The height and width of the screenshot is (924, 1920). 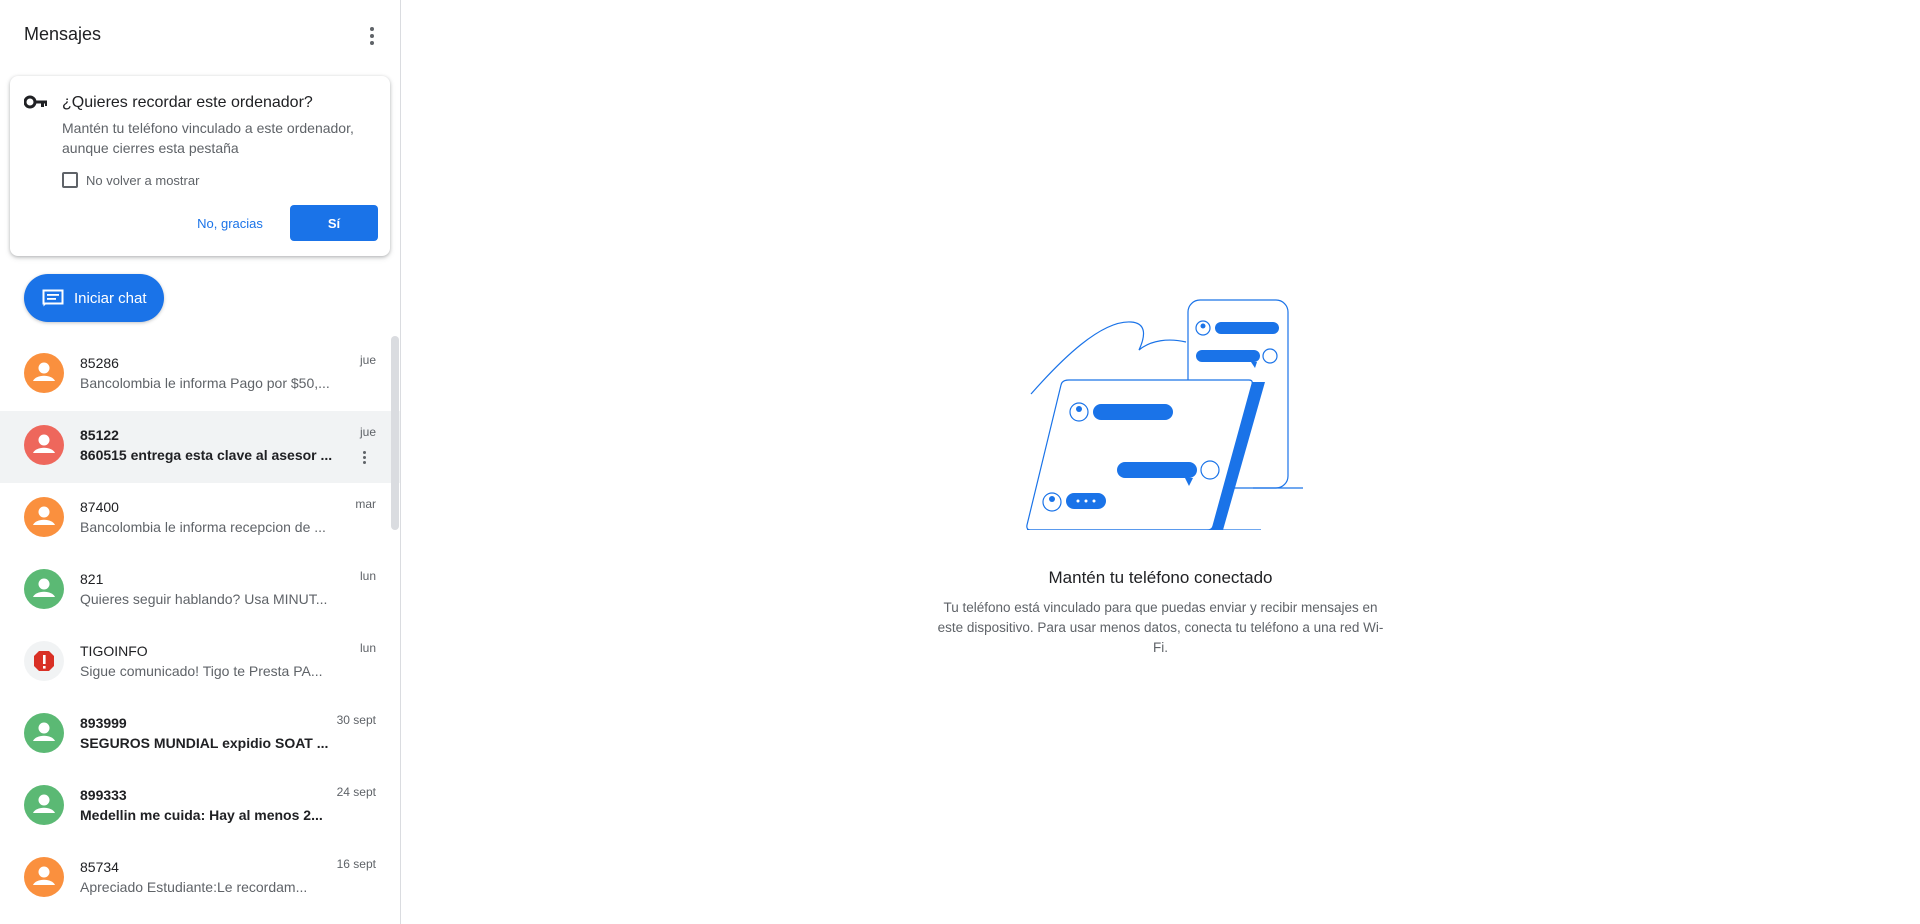 I want to click on app-title: Mensajes, so click(x=63, y=34).